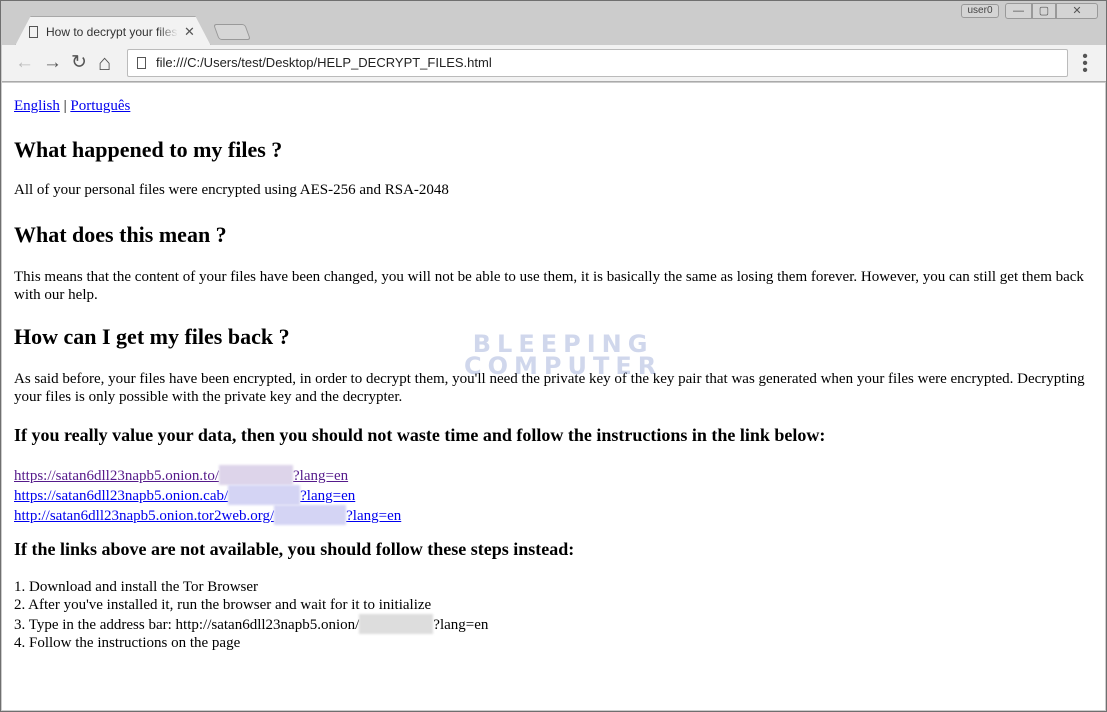 The height and width of the screenshot is (712, 1107). Describe the element at coordinates (1044, 11) in the screenshot. I see `maximize-button: ▢` at that location.